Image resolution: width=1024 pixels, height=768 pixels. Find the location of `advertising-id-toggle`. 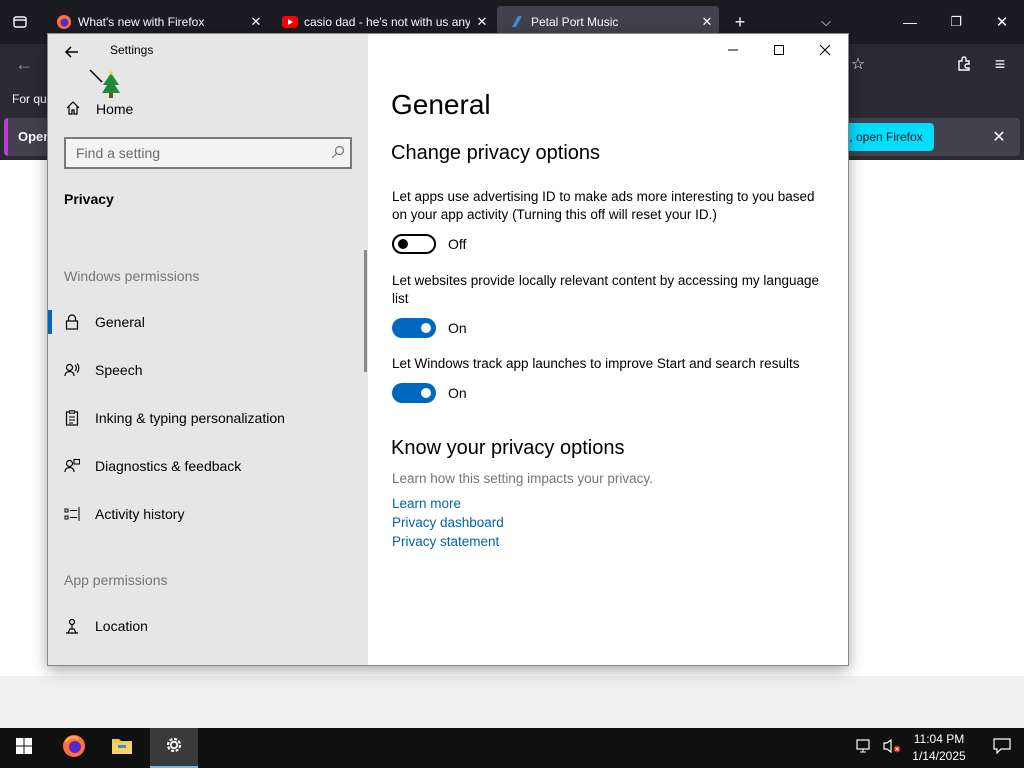

advertising-id-toggle is located at coordinates (414, 244).